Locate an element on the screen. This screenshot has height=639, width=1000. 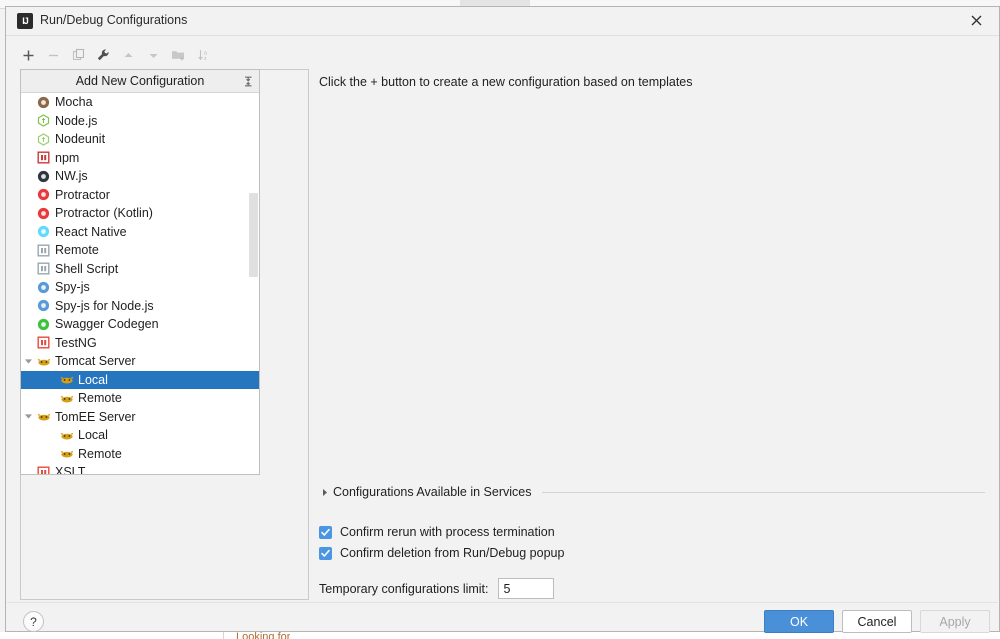
list-item-label: Node.js is located at coordinates (76, 120).